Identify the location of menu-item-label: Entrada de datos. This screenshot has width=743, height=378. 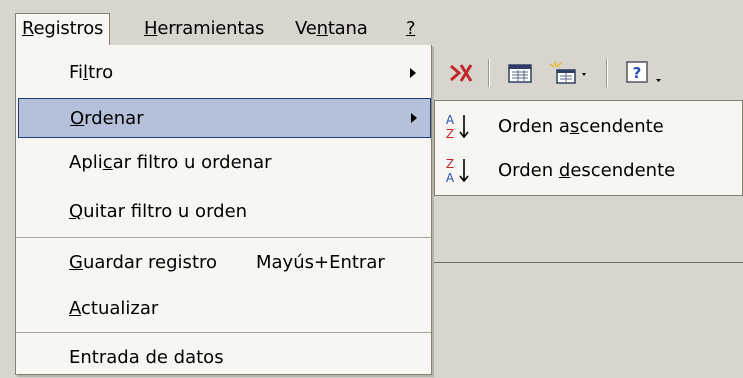
(146, 357).